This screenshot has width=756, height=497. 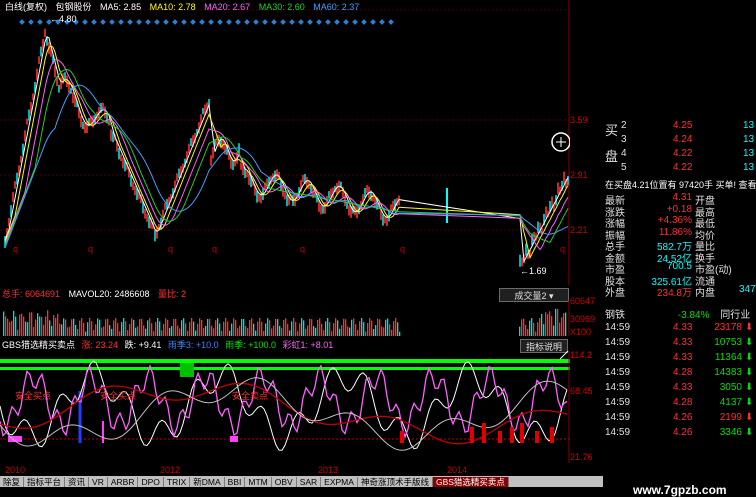 I want to click on high-value: 4.80, so click(x=68, y=19).